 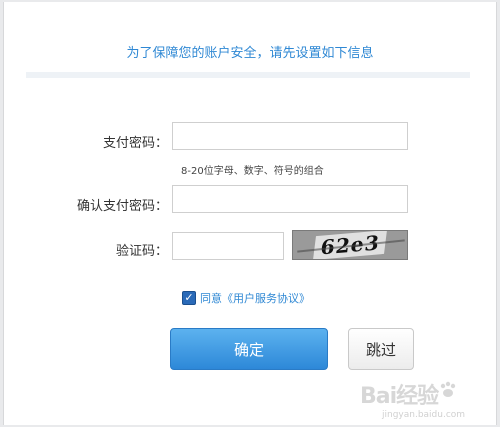 I want to click on skip-button: 跳过, so click(x=381, y=349).